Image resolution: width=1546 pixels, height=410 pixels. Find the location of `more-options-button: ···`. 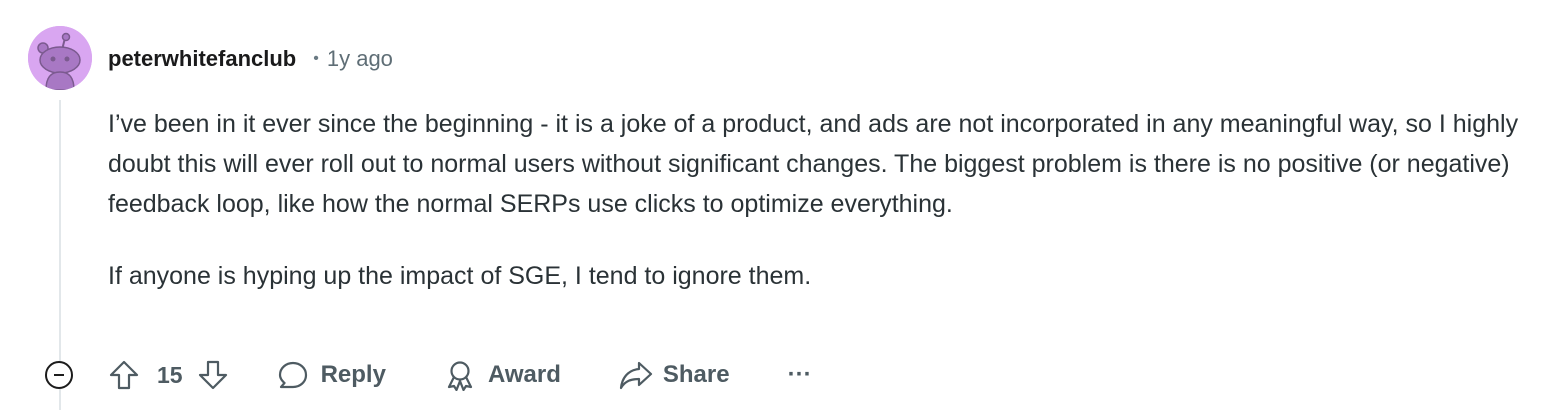

more-options-button: ··· is located at coordinates (800, 375).